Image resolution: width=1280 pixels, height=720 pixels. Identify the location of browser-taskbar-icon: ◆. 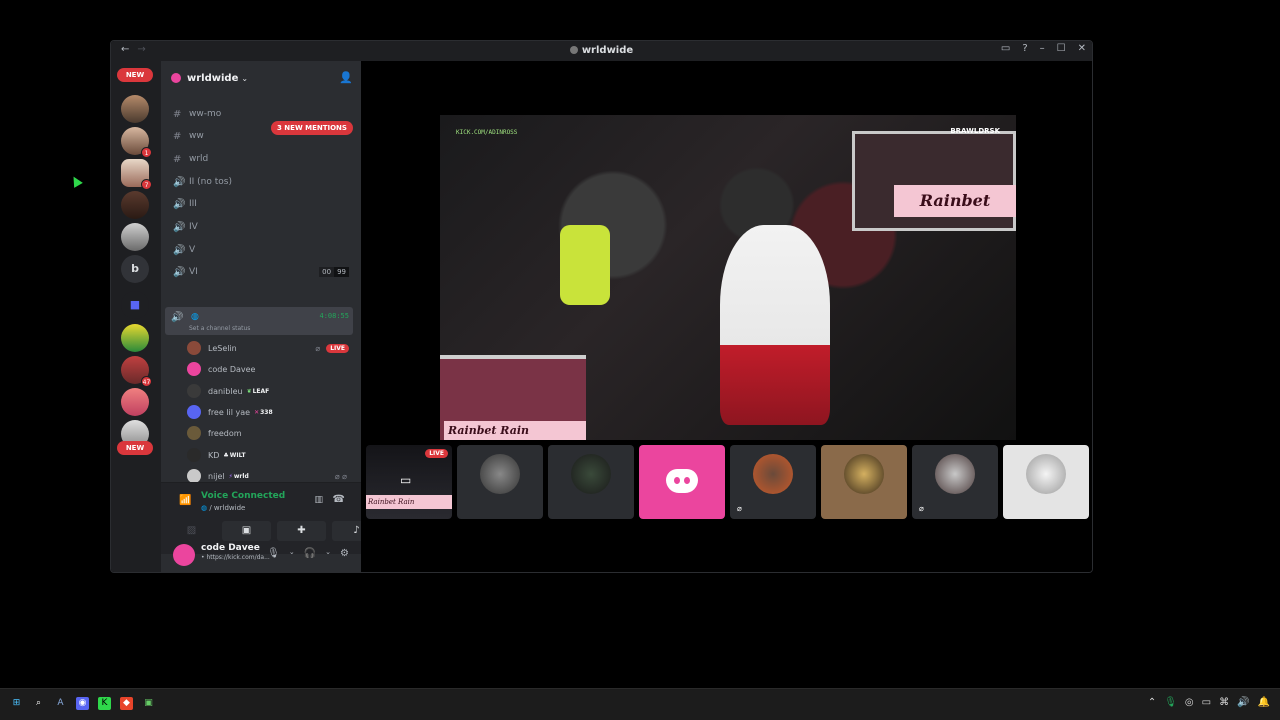
(126, 703).